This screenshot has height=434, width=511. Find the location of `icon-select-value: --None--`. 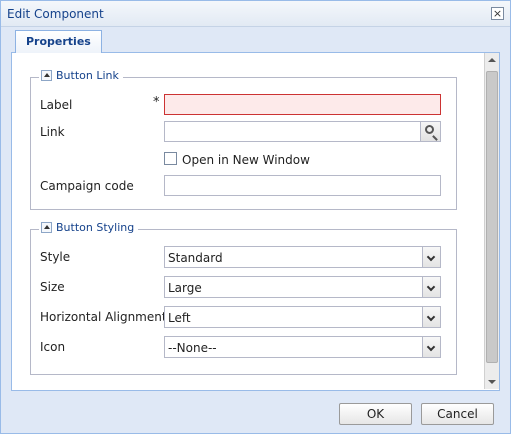

icon-select-value: --None-- is located at coordinates (192, 348).